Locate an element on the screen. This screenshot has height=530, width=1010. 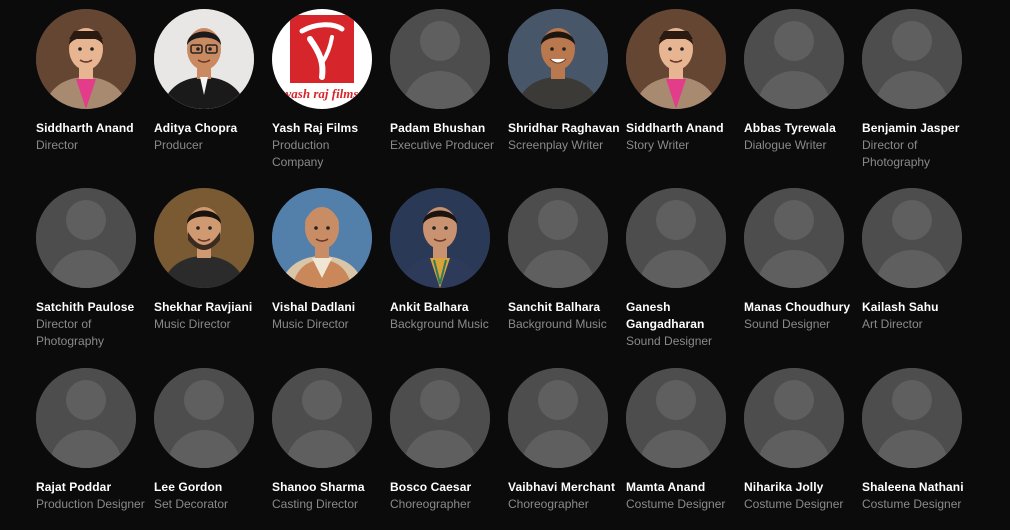
crew-card: Bosco Caesar Choreographer is located at coordinates (446, 440).